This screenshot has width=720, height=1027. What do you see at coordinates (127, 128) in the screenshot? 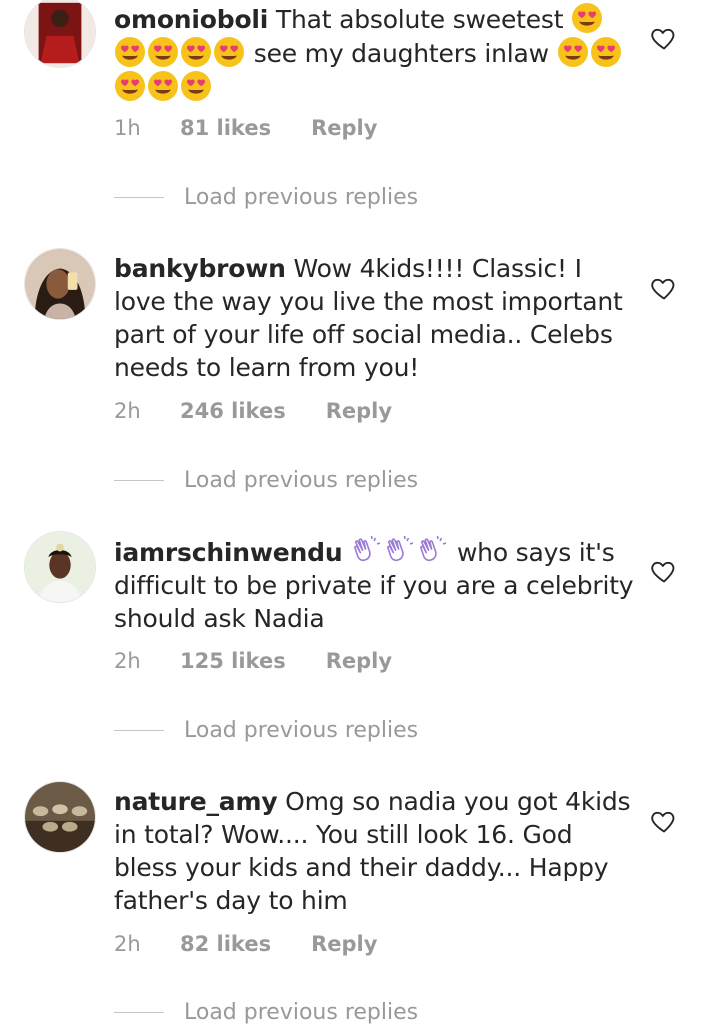
I see `comment-time: 1h` at bounding box center [127, 128].